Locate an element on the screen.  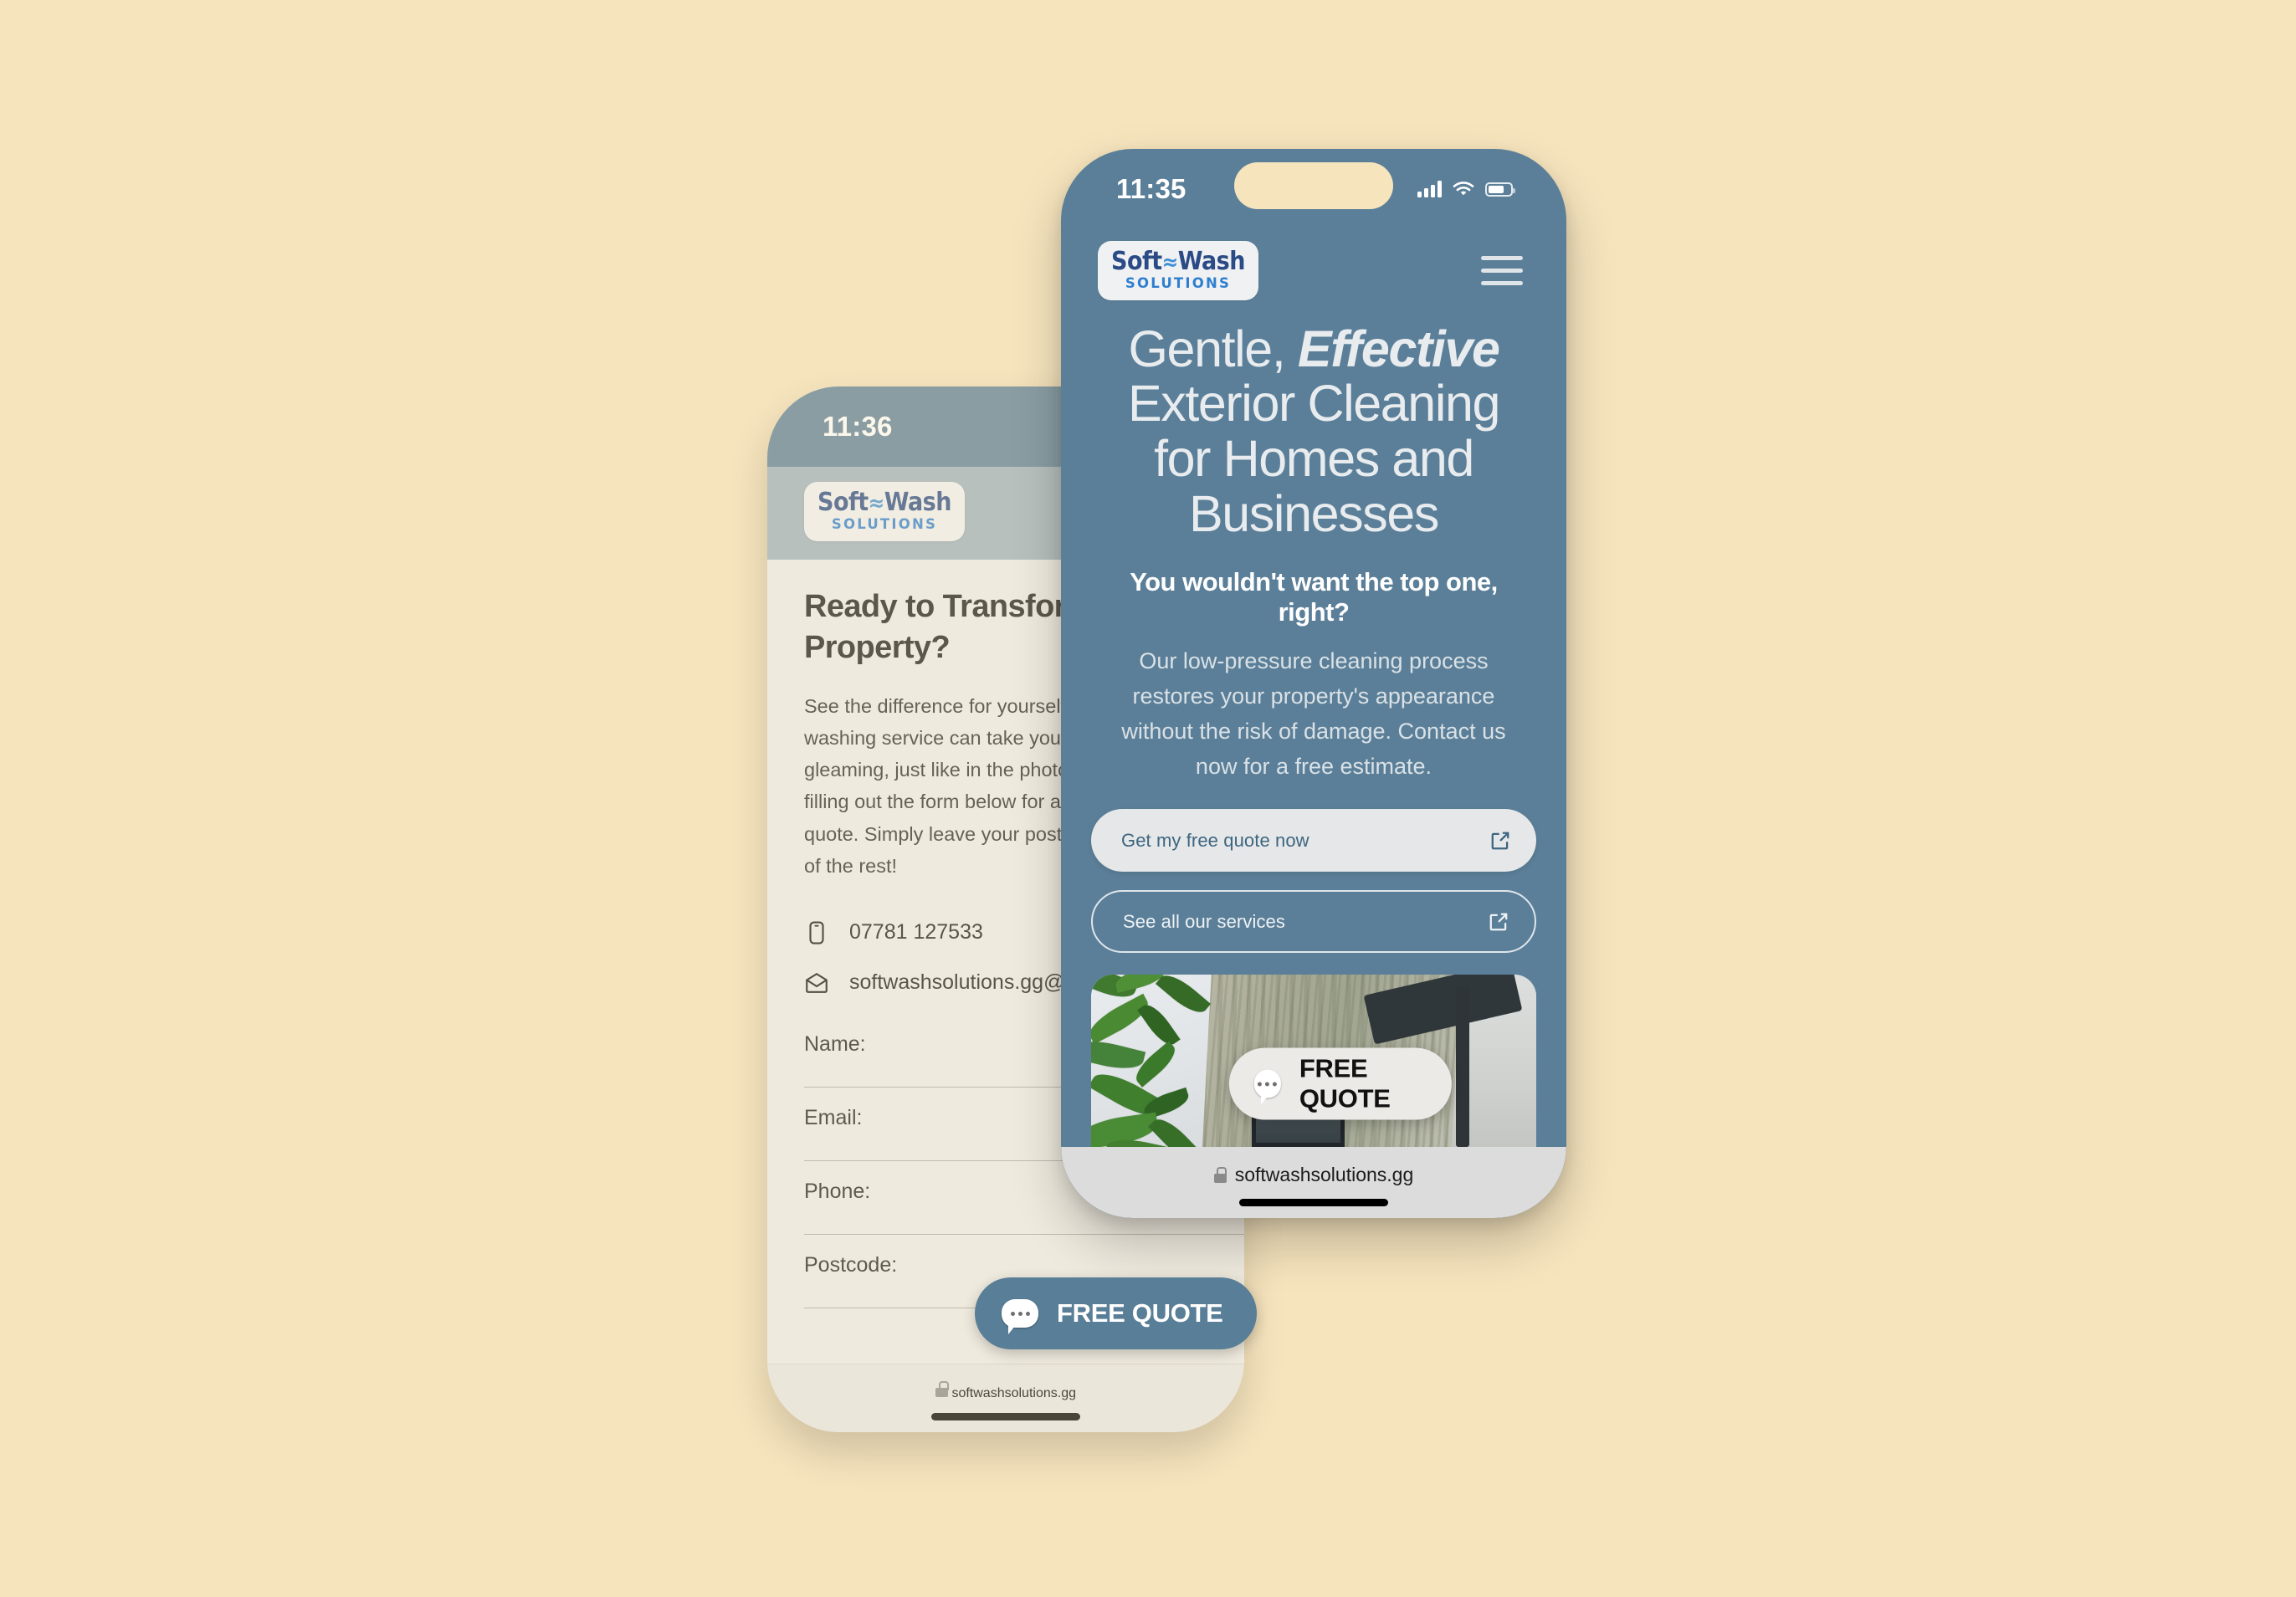
back-free-quote-button: FREE QUOTE is located at coordinates (1116, 1313).